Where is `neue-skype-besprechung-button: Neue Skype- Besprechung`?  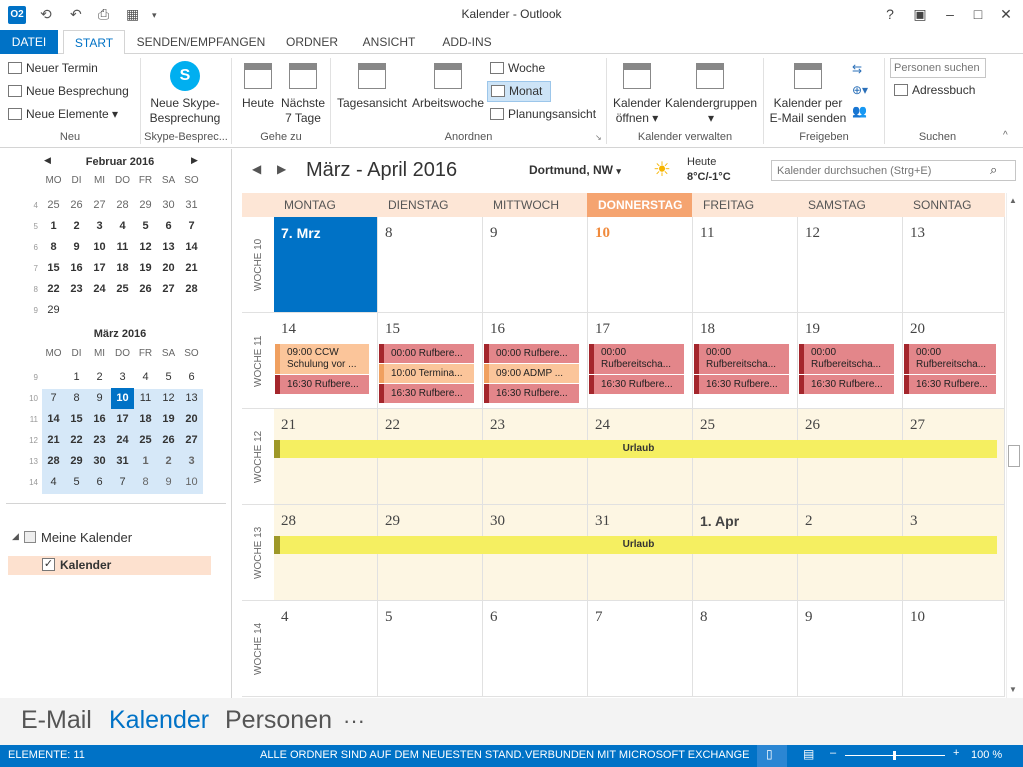
neue-skype-besprechung-button: Neue Skype- Besprechung is located at coordinates (185, 111).